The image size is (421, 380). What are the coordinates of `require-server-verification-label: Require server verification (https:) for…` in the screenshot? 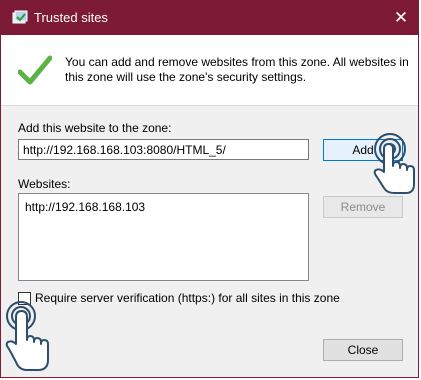 It's located at (187, 298).